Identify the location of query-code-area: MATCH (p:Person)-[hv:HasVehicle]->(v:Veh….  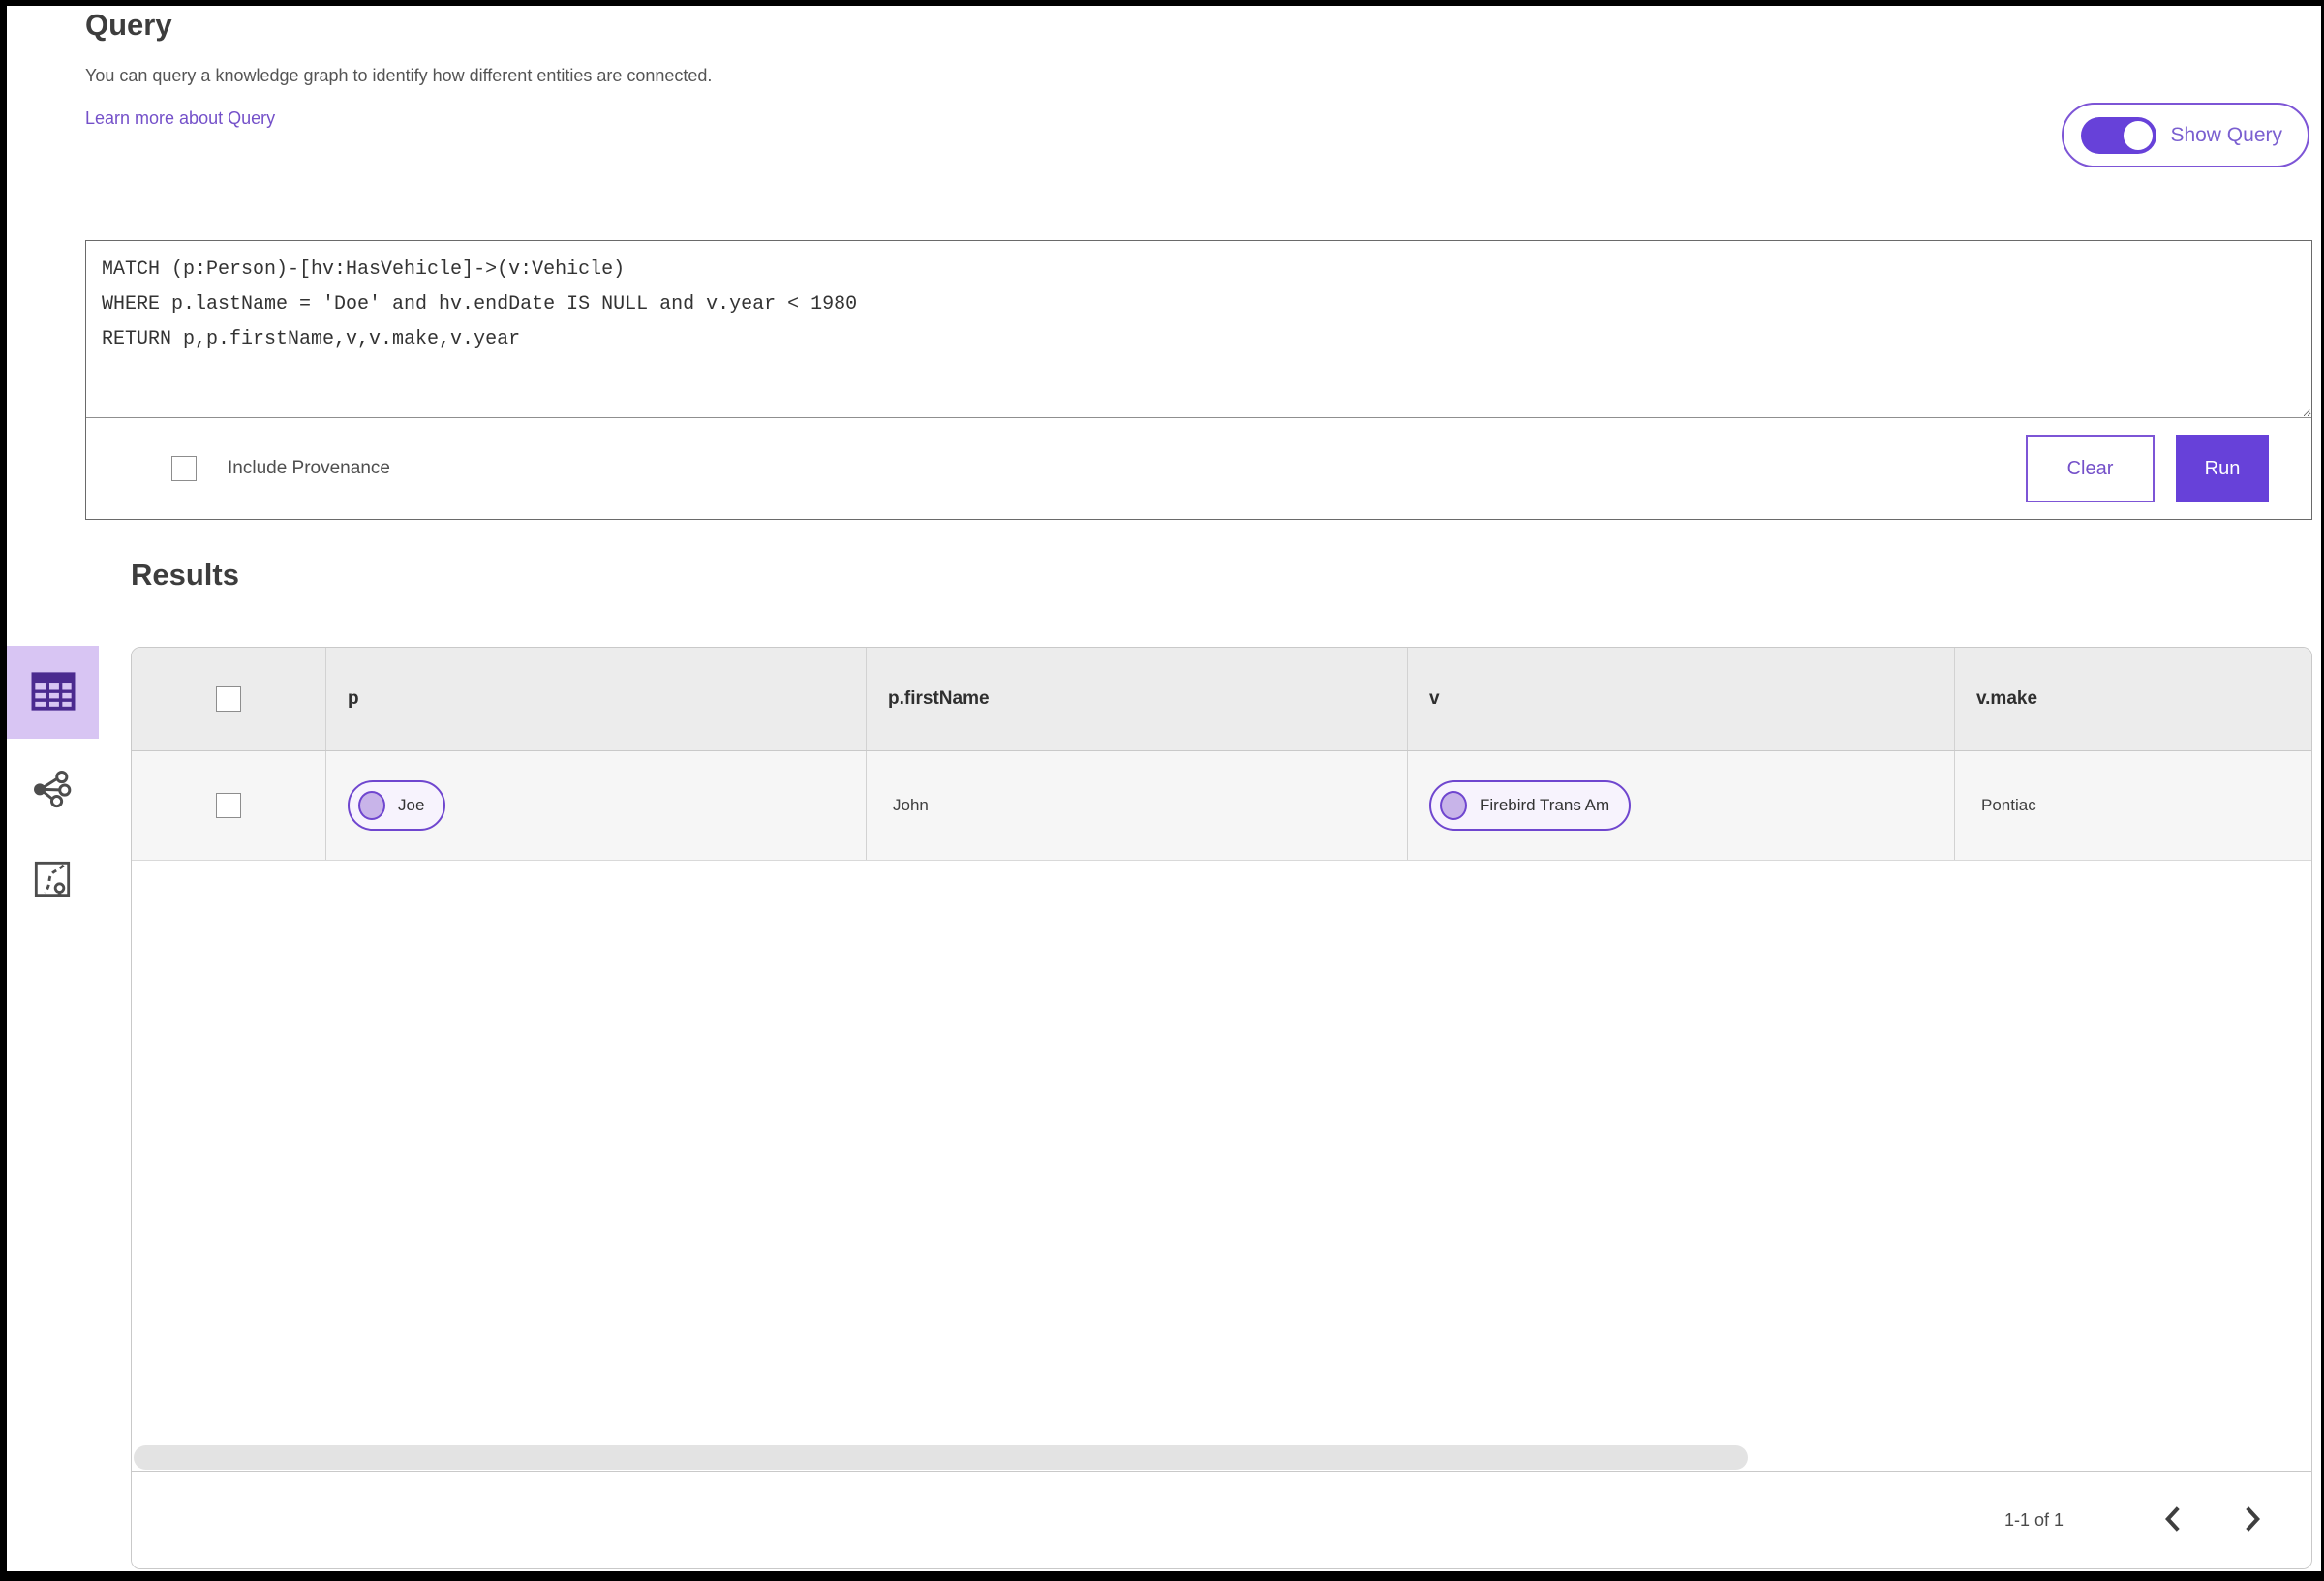
(1198, 329).